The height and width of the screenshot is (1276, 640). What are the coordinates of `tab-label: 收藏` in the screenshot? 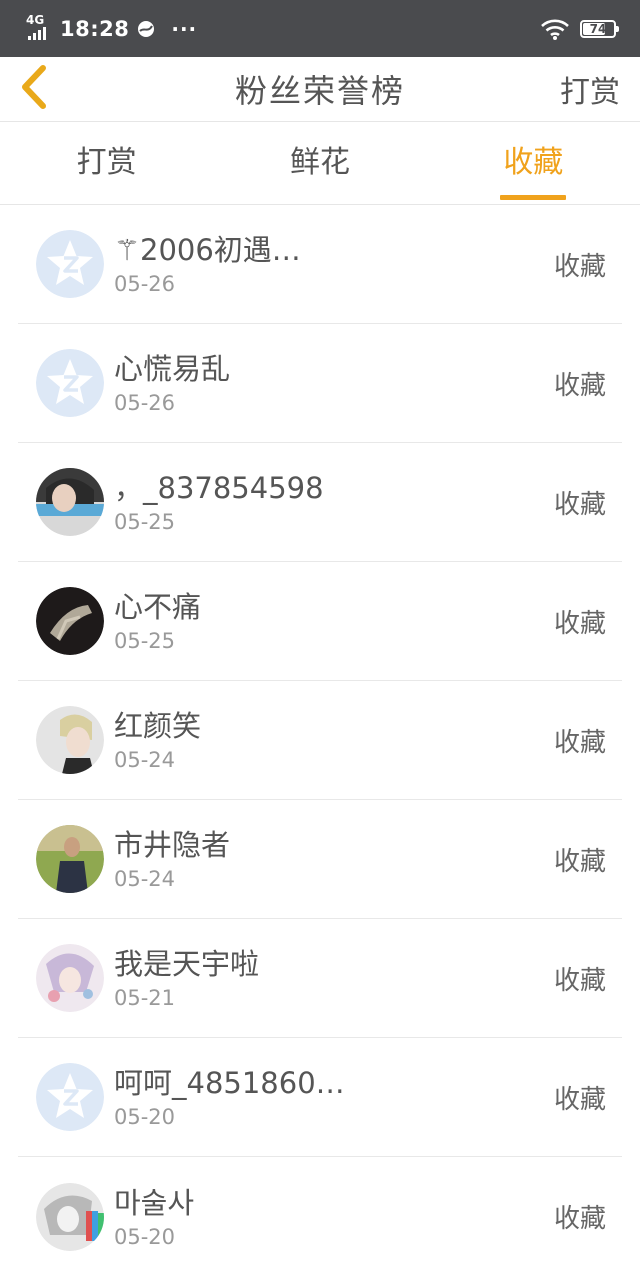 It's located at (533, 162).